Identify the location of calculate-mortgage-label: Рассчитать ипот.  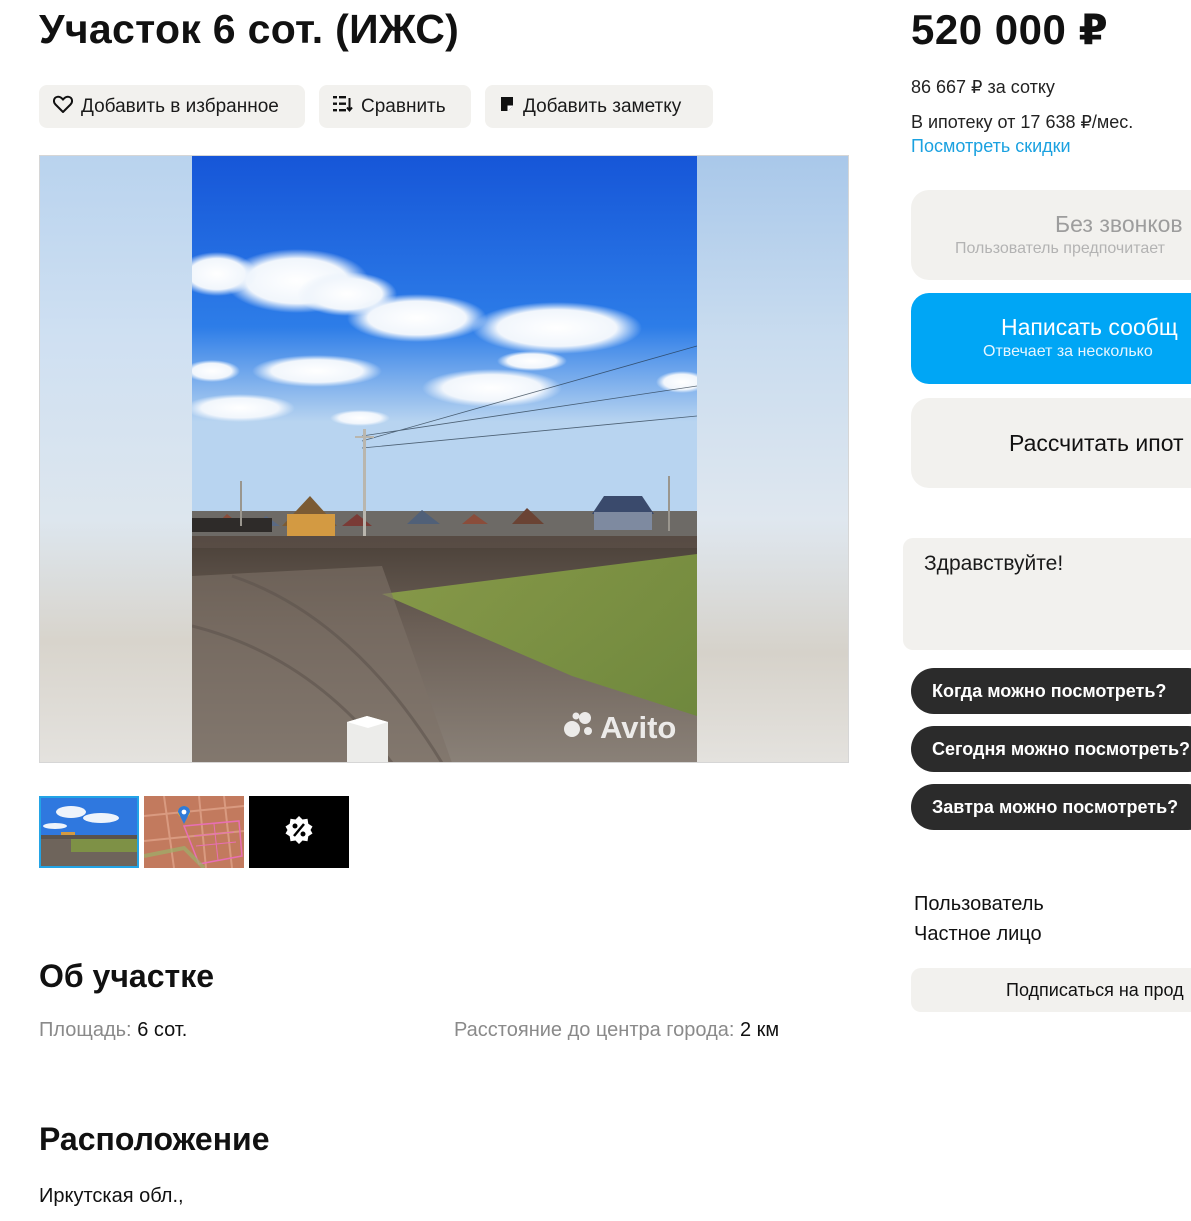
(1096, 443).